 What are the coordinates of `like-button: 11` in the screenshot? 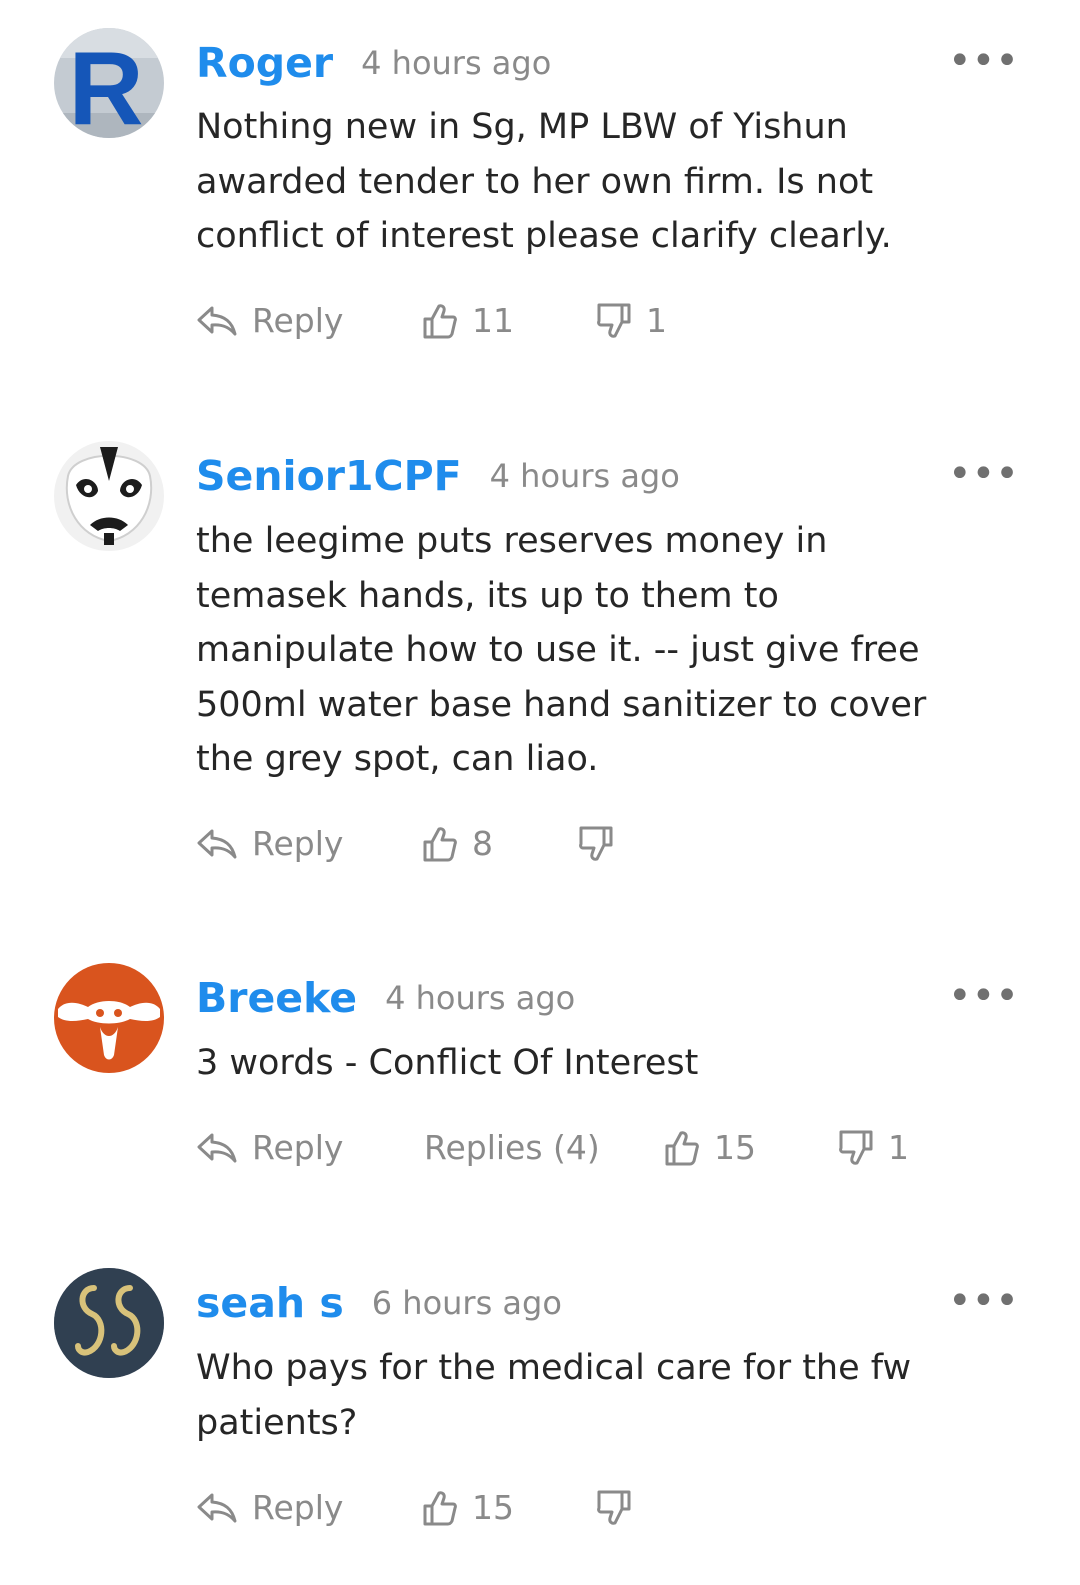 It's located at (468, 321).